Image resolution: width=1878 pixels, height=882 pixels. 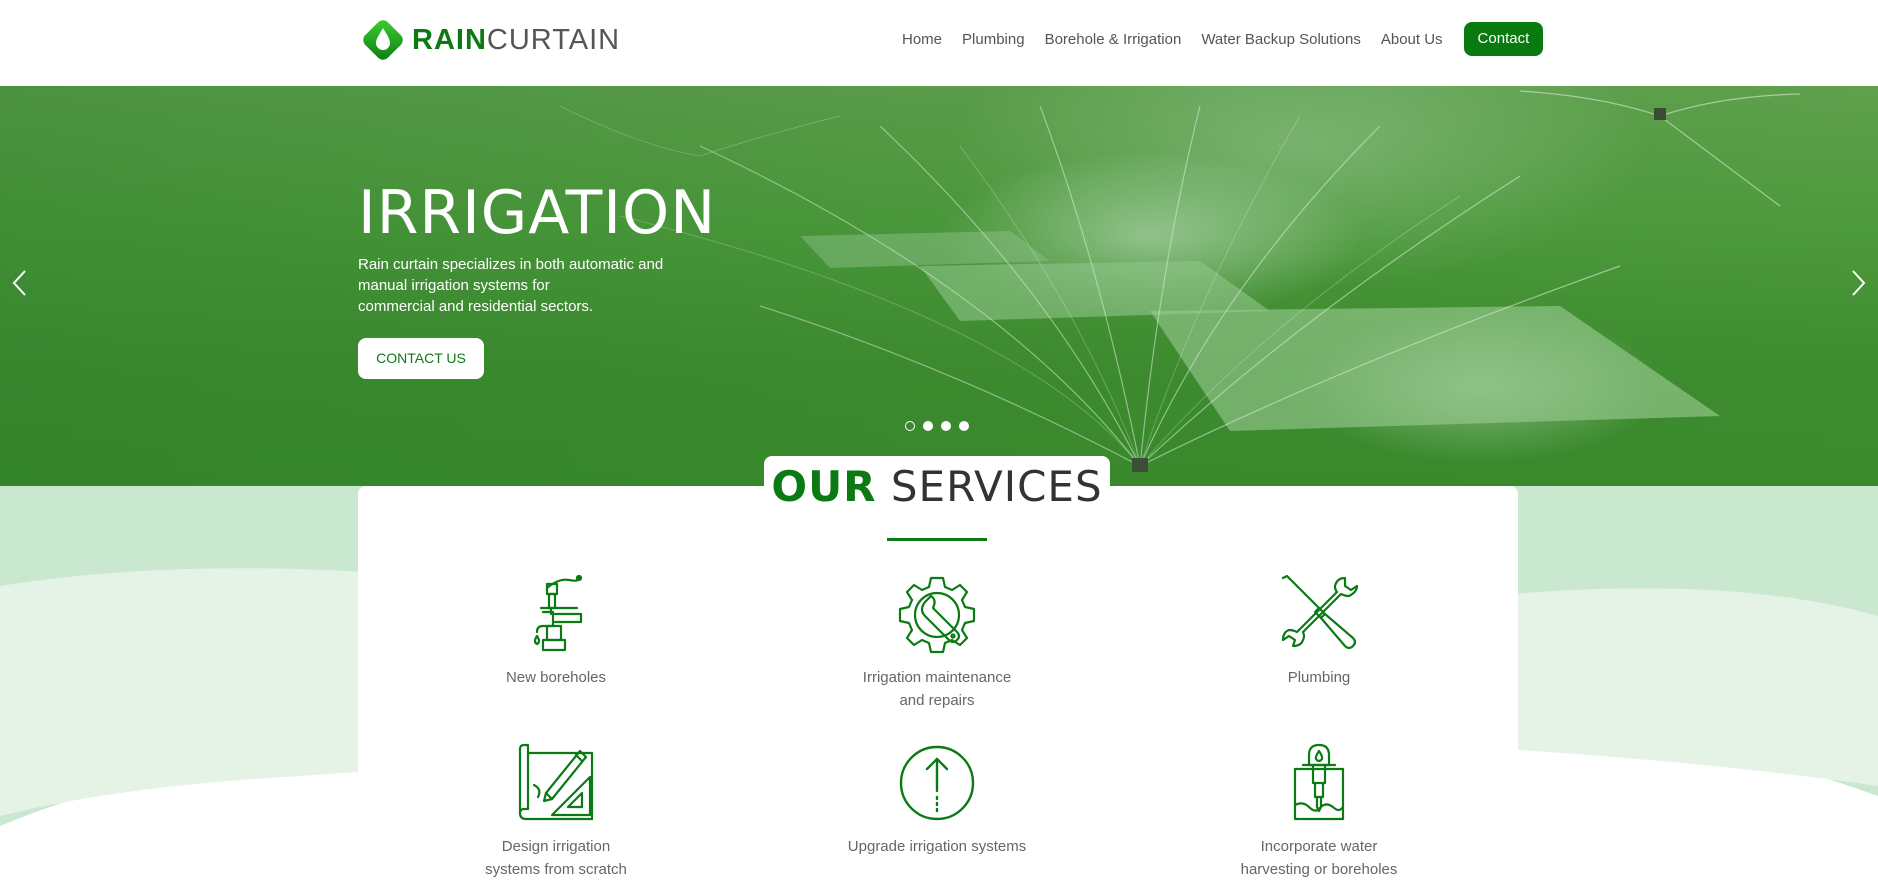 I want to click on service-label: Plumbing, so click(x=1319, y=677).